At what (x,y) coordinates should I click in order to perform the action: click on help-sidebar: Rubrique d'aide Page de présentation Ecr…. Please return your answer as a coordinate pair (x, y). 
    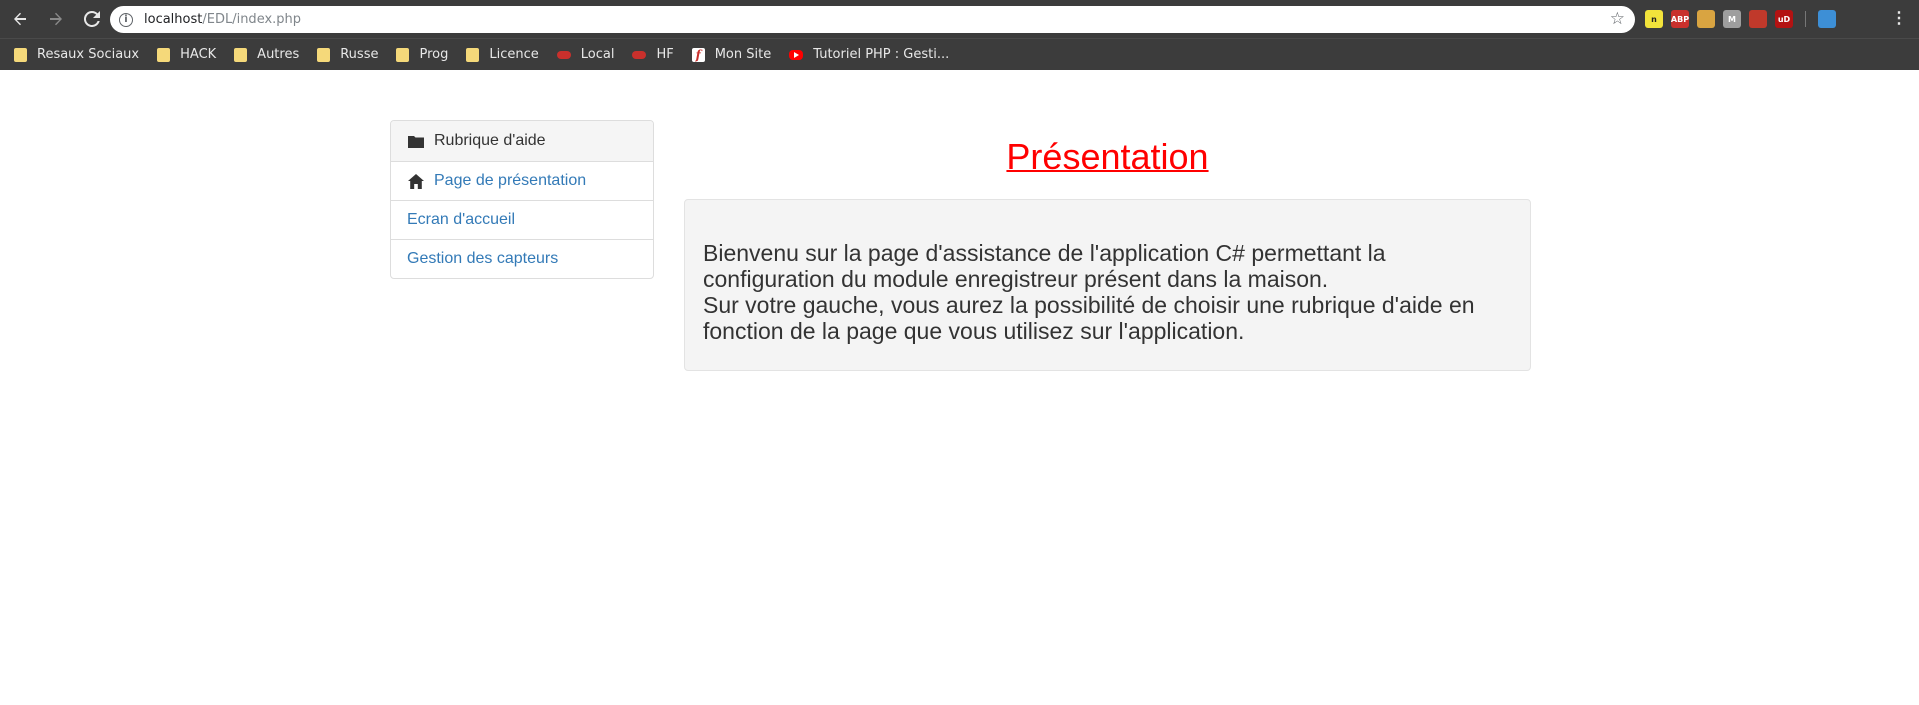
    Looking at the image, I should click on (522, 199).